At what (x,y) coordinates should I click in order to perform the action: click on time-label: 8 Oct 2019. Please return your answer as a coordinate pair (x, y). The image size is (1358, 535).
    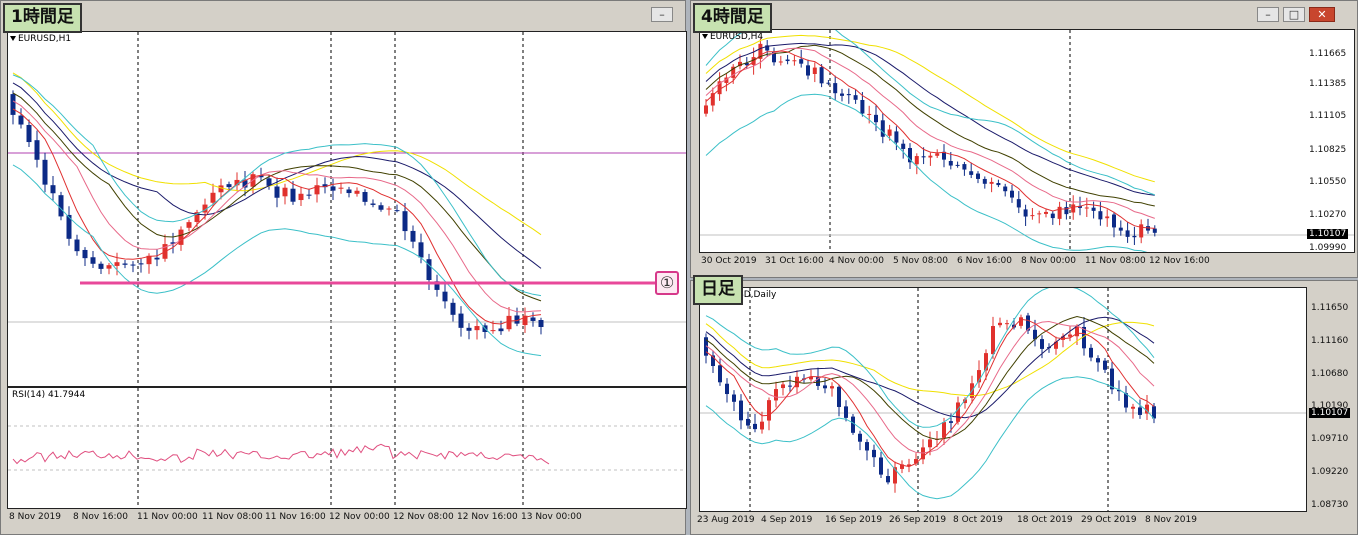
    Looking at the image, I should click on (978, 520).